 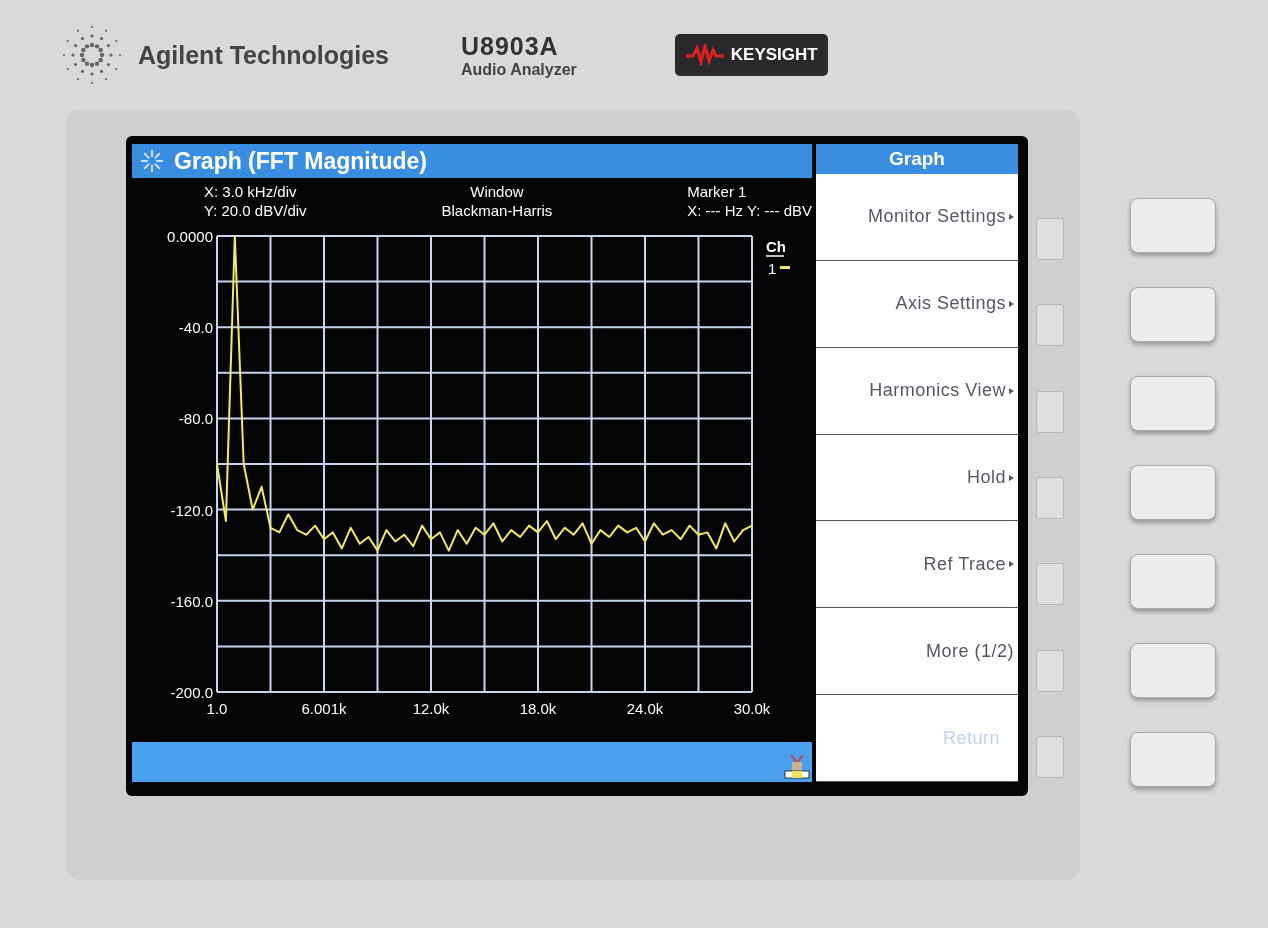 I want to click on info-text: X: --- Hz Y: --- dBV, so click(x=749, y=210).